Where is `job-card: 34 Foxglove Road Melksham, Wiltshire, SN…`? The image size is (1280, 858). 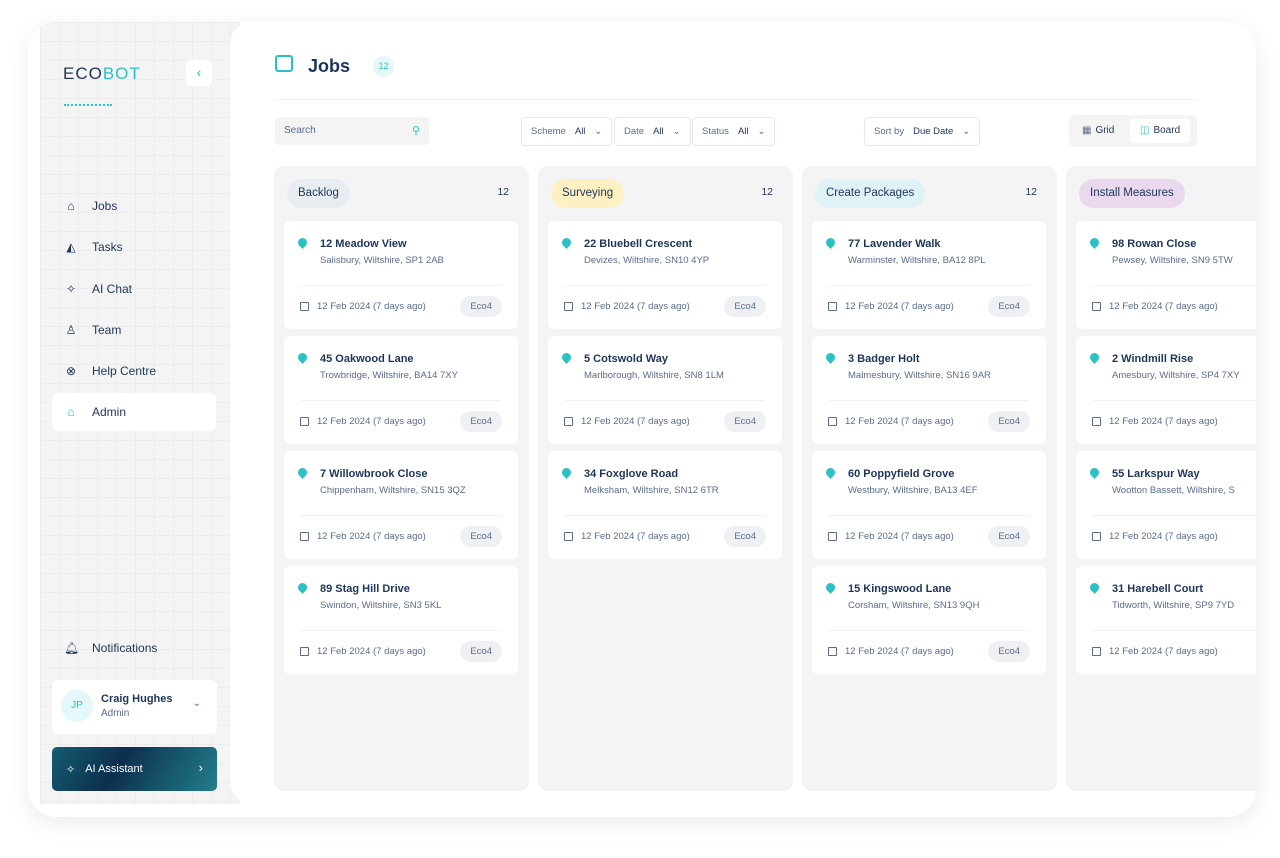 job-card: 34 Foxglove Road Melksham, Wiltshire, SN… is located at coordinates (665, 505).